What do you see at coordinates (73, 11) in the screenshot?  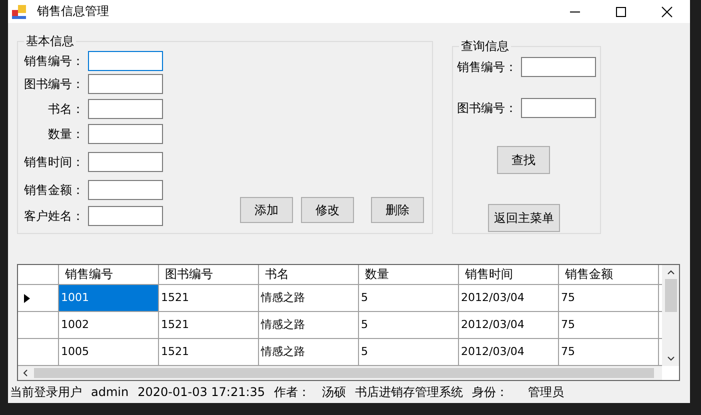 I see `window-title: 销售信息管理` at bounding box center [73, 11].